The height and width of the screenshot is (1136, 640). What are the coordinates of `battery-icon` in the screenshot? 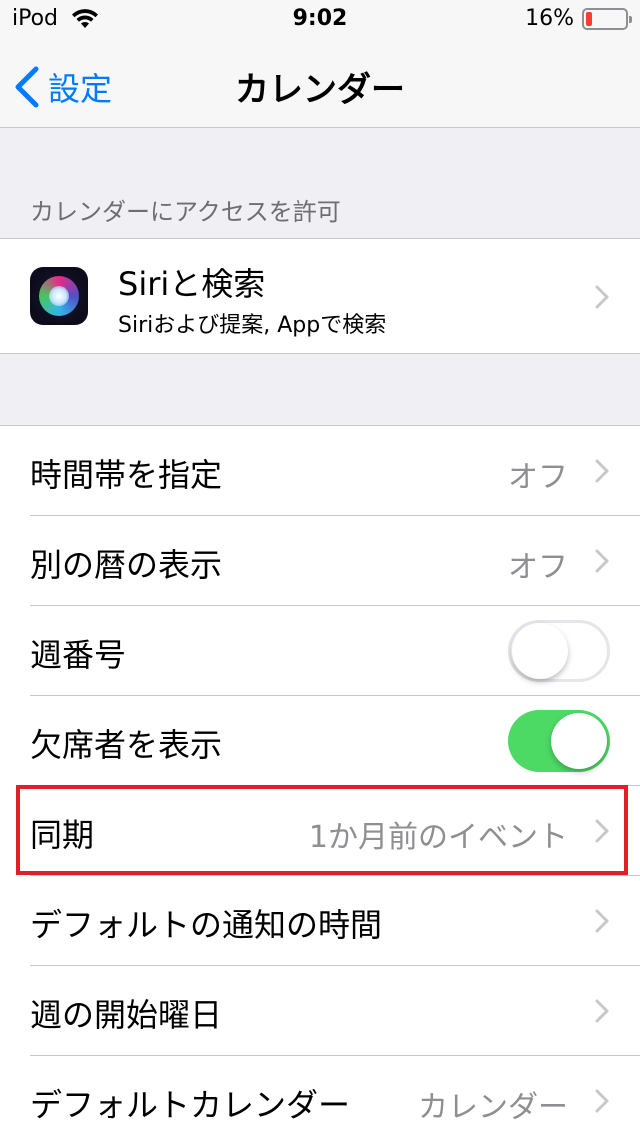 It's located at (607, 18).